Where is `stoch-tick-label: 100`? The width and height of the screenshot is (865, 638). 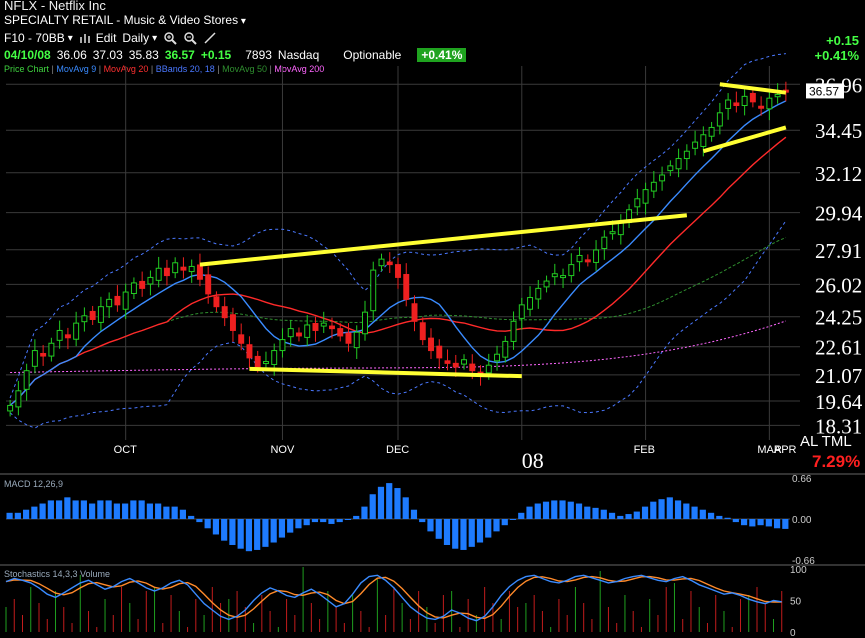
stoch-tick-label: 100 is located at coordinates (798, 570).